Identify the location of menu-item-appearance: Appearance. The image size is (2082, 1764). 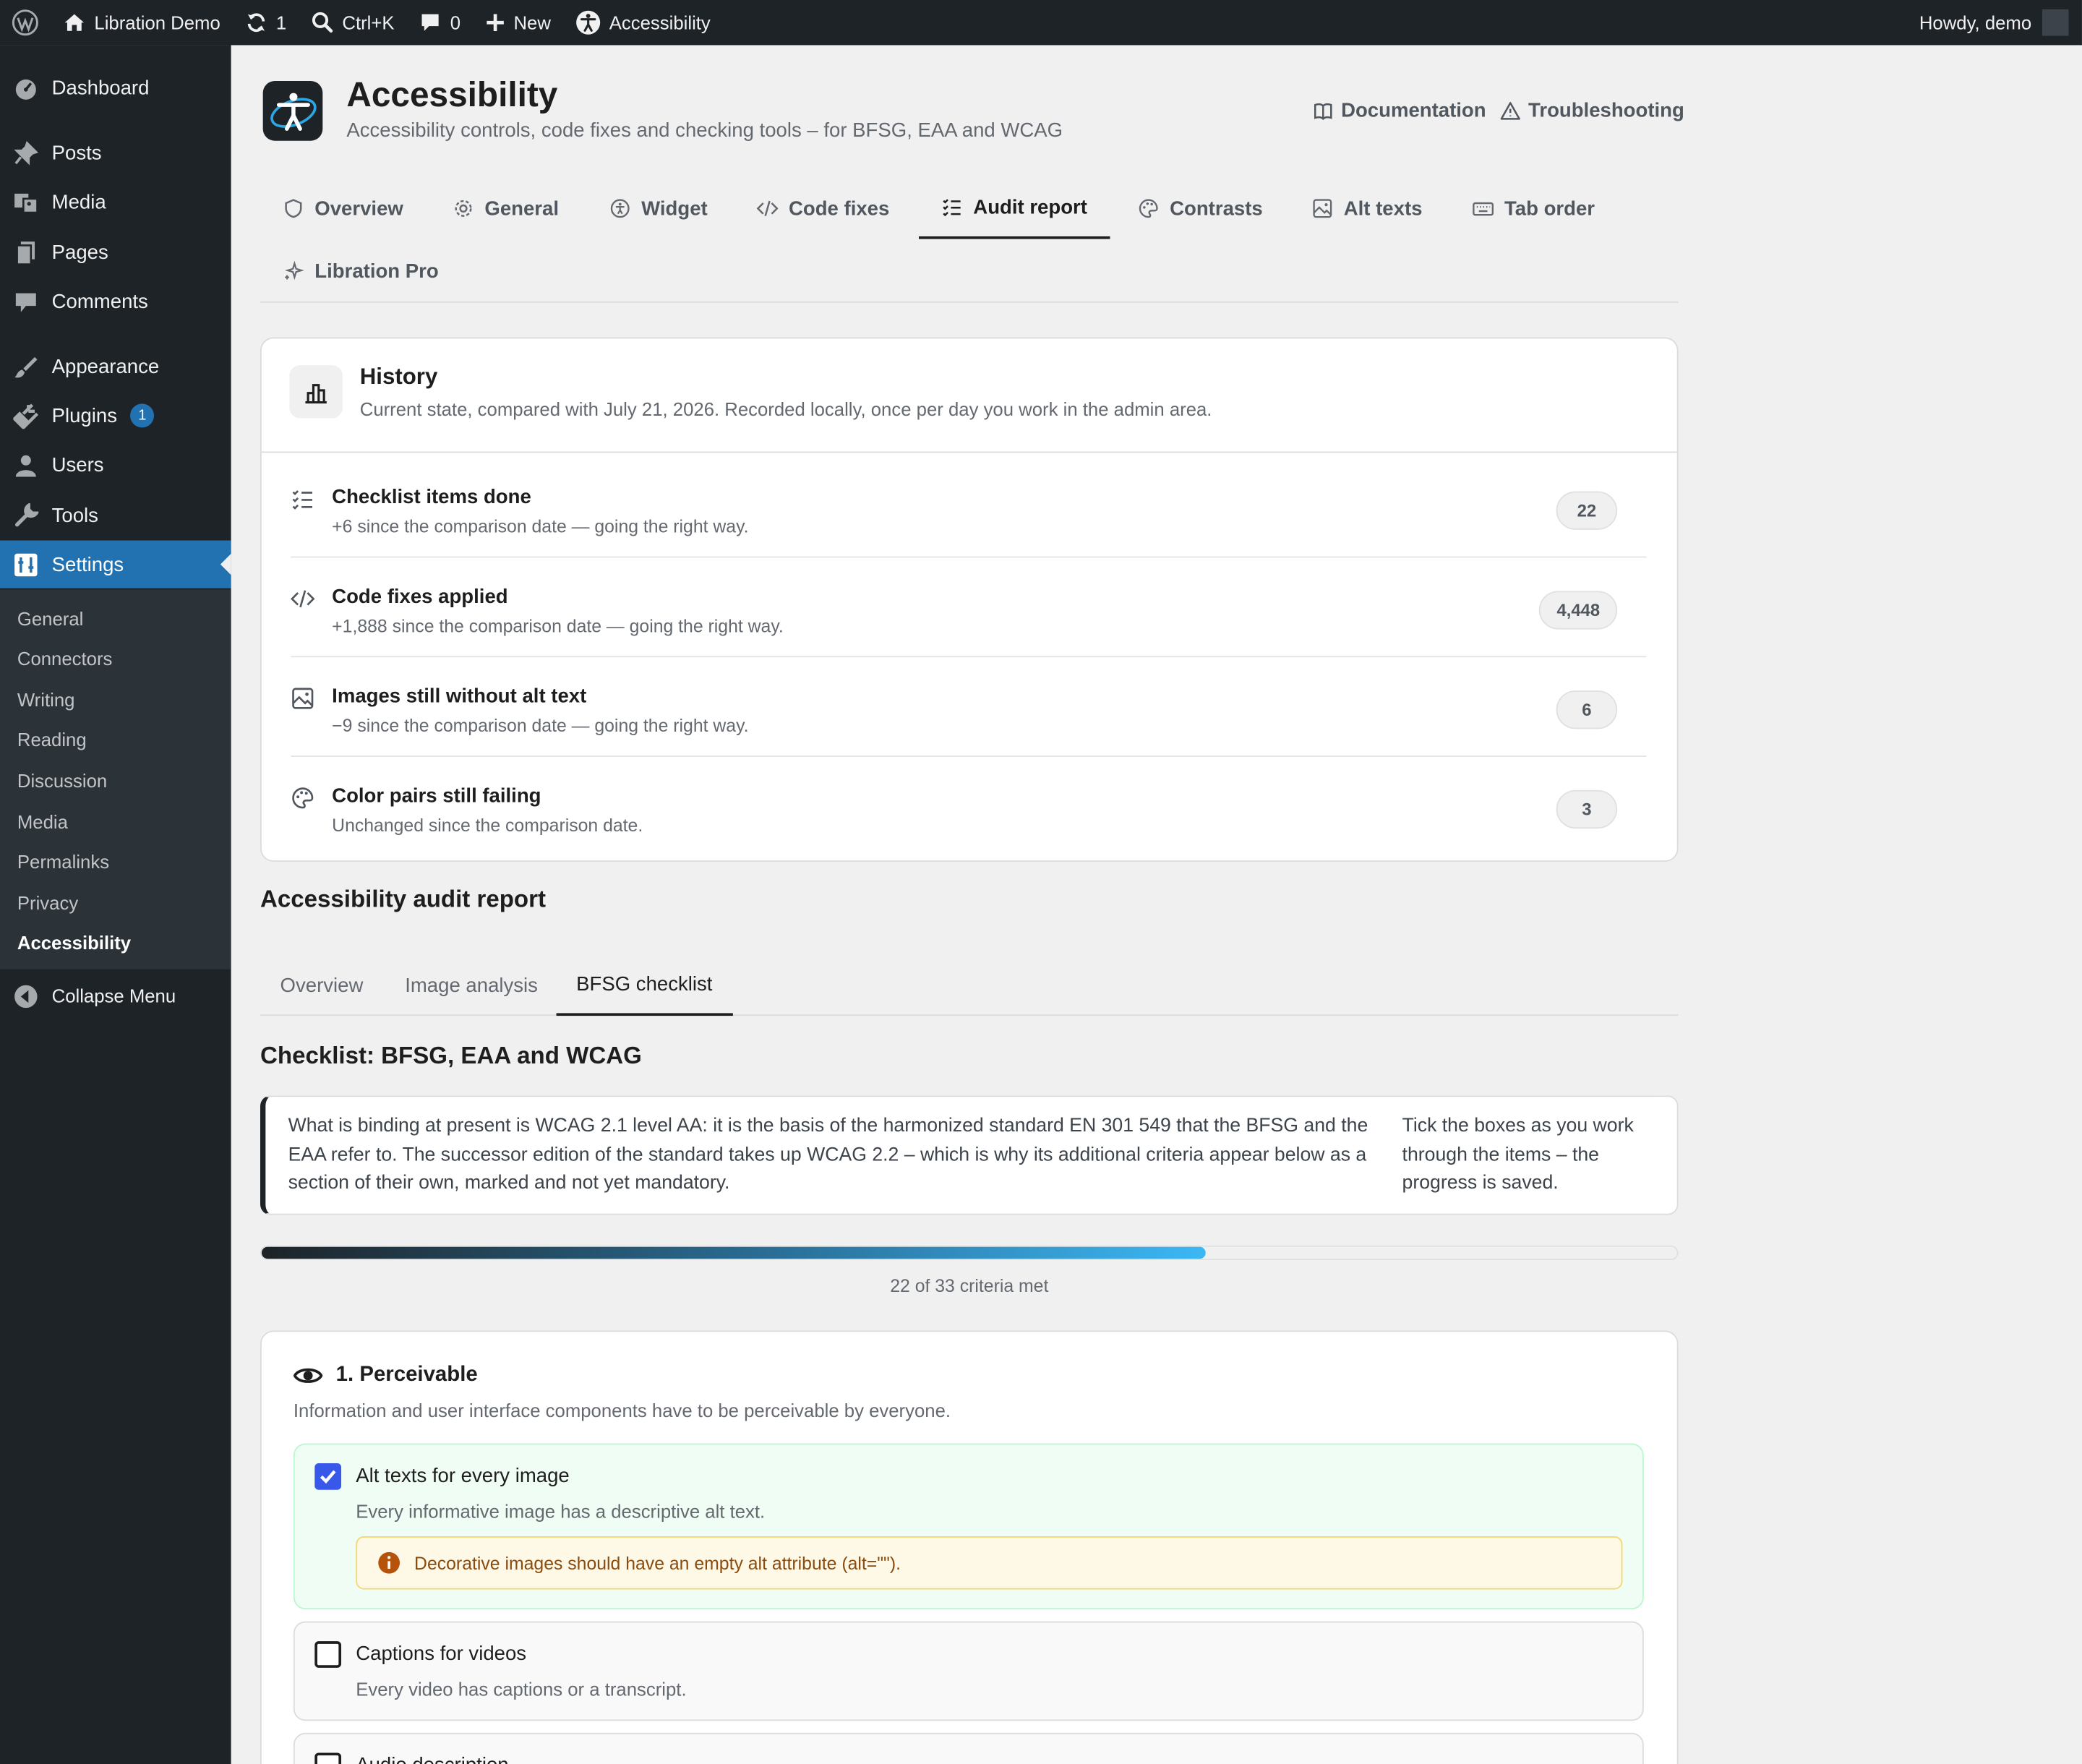
(115, 366).